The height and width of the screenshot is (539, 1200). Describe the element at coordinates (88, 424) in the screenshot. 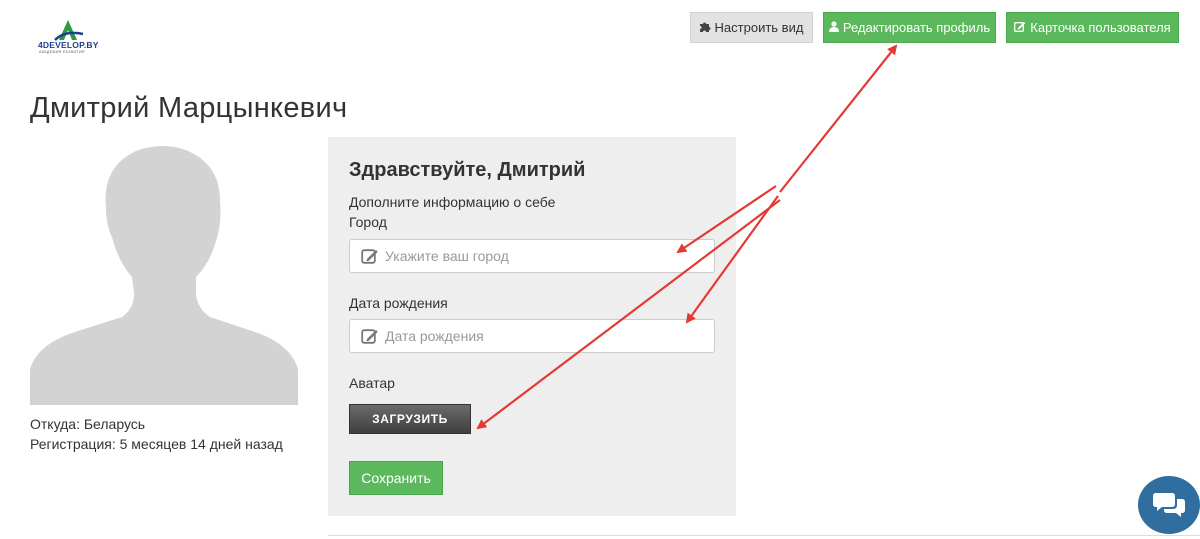

I see `profile-location: Откуда: Беларусь` at that location.